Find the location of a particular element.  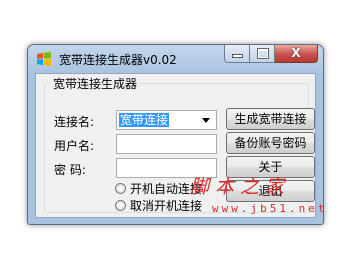

autostart-radio is located at coordinates (120, 188).